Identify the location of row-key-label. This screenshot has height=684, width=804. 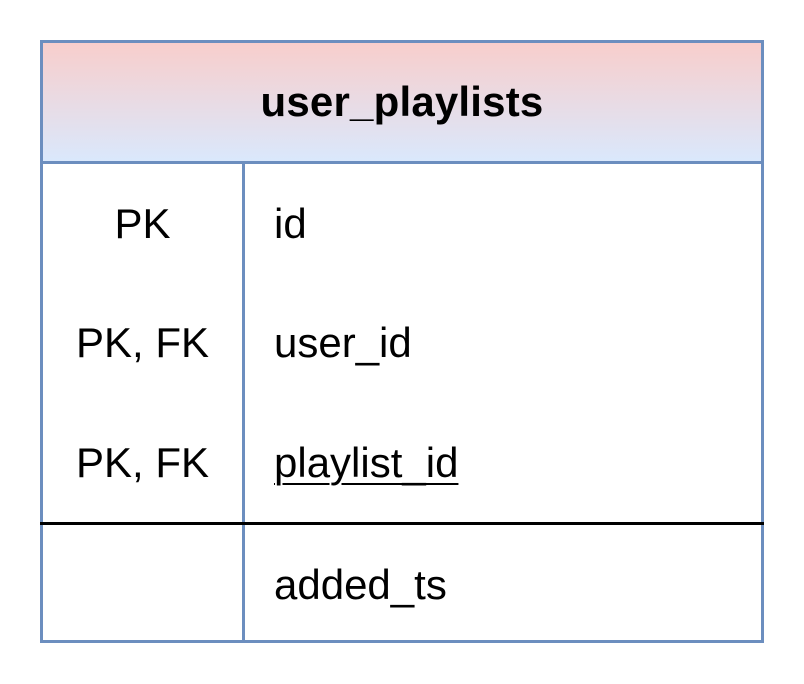
(142, 584).